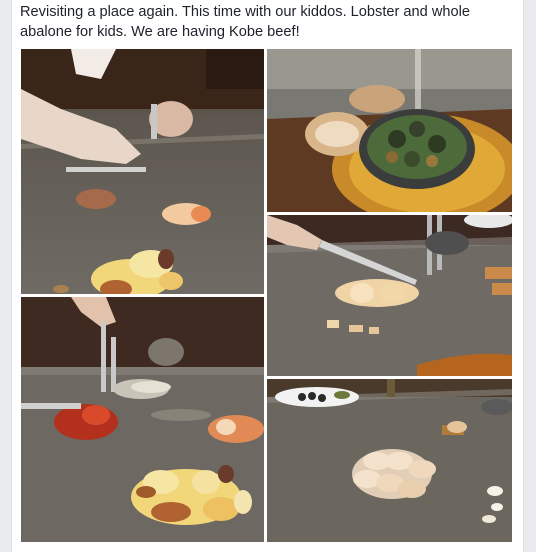  I want to click on photo-5-image, so click(389, 460).